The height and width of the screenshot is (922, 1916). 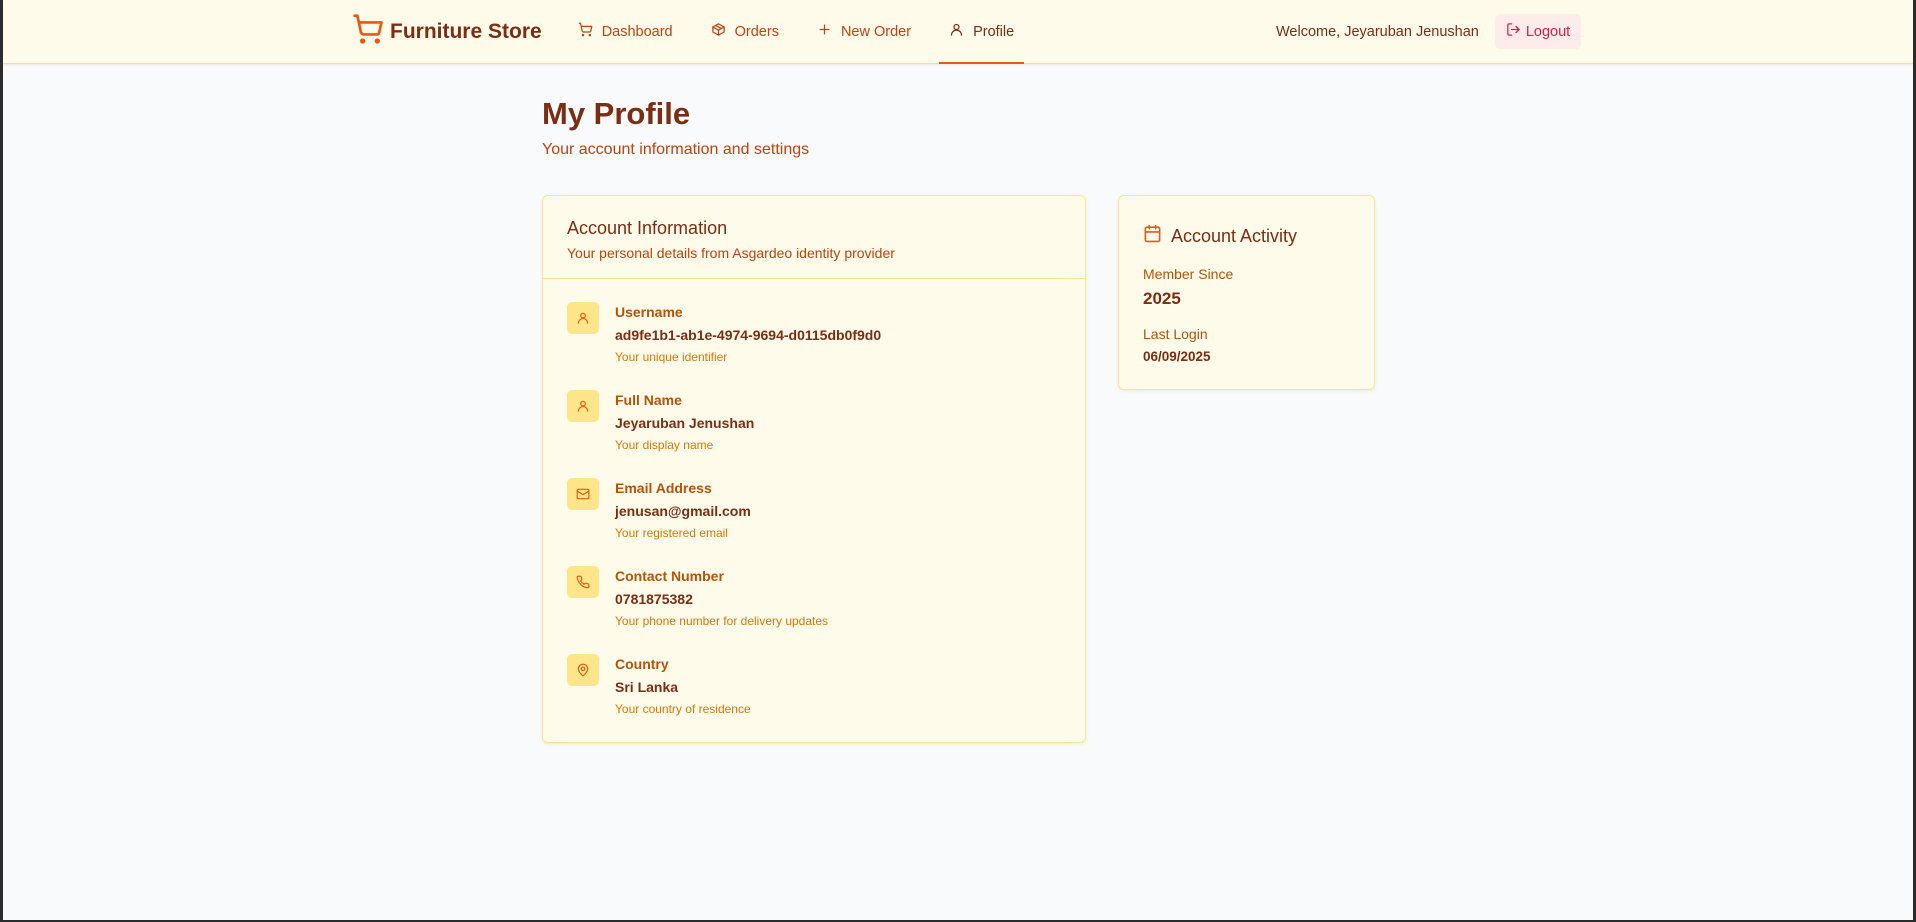 What do you see at coordinates (1177, 356) in the screenshot?
I see `last-login-value: 06/09/2025` at bounding box center [1177, 356].